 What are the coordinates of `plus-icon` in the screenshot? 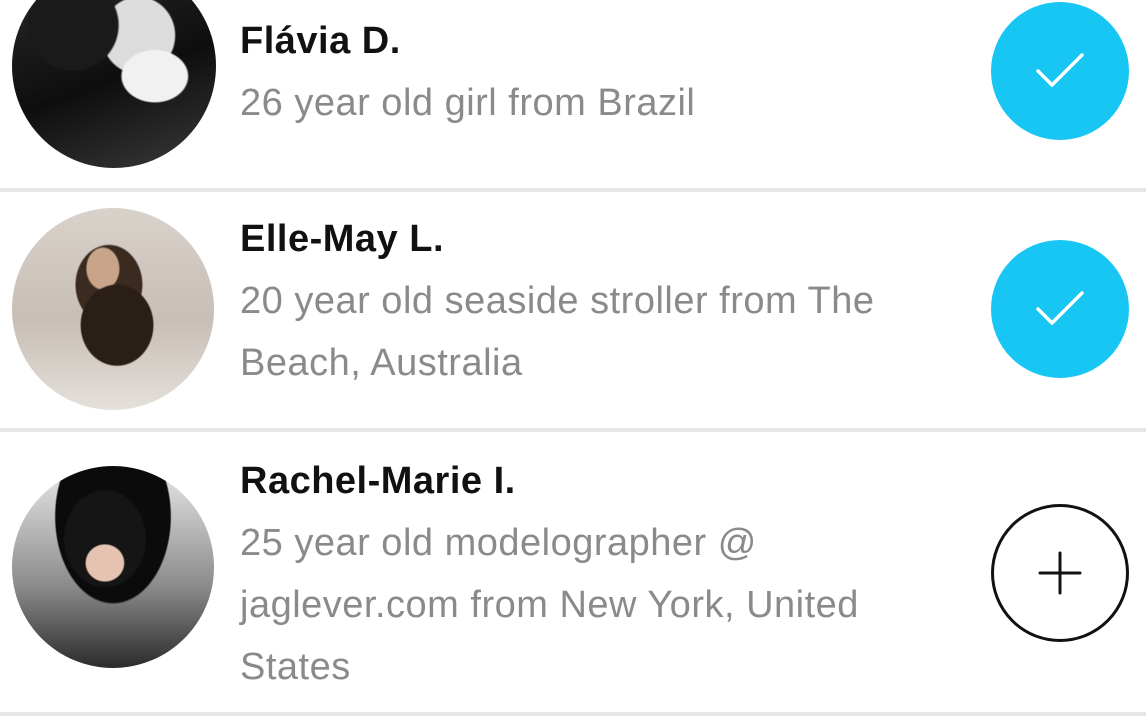 It's located at (1060, 573).